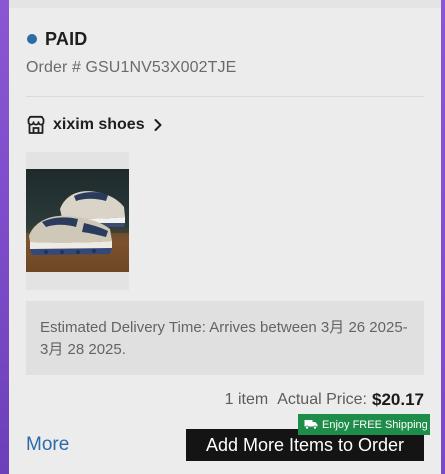 The image size is (445, 474). What do you see at coordinates (158, 125) in the screenshot?
I see `chevron-right-icon` at bounding box center [158, 125].